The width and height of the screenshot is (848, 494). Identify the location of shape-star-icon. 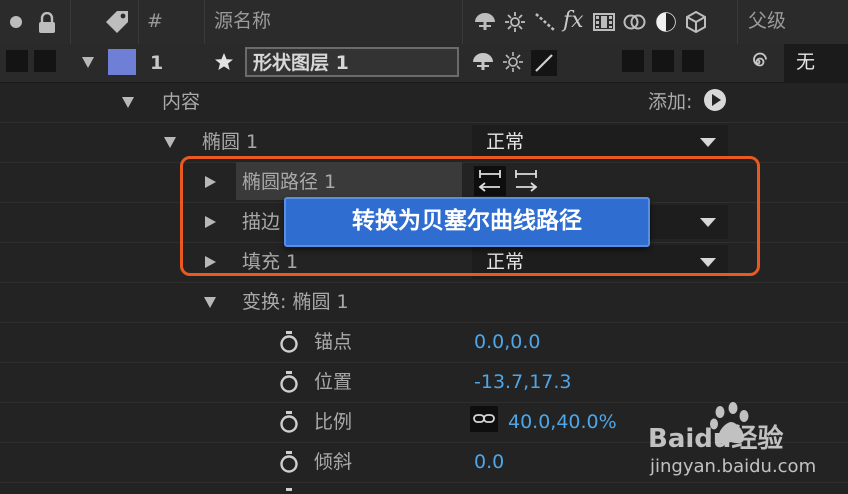
(224, 64).